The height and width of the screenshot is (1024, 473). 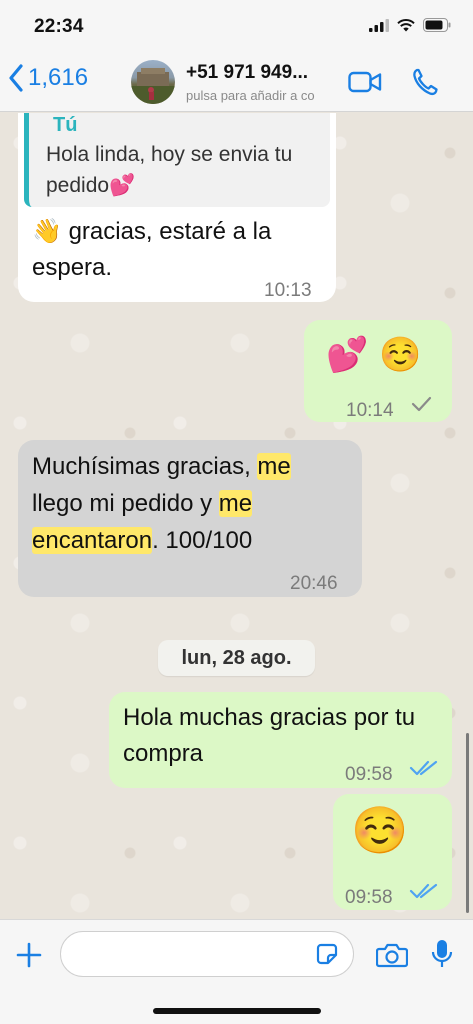 I want to click on video-call-icon, so click(x=365, y=82).